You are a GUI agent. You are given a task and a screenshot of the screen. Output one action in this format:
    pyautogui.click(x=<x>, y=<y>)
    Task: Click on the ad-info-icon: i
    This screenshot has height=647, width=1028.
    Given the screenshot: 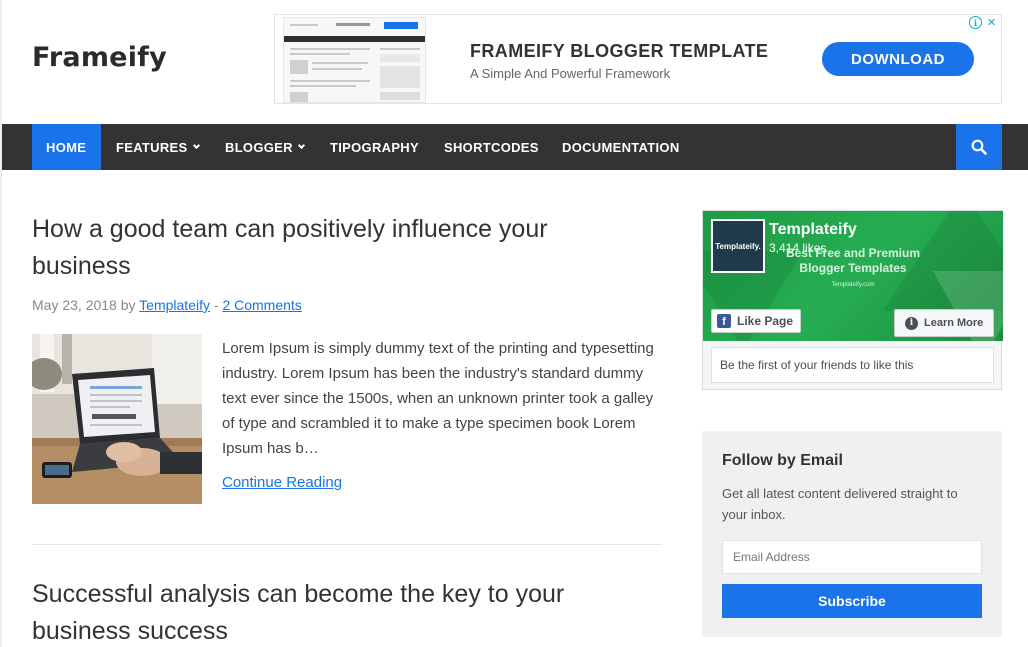 What is the action you would take?
    pyautogui.click(x=975, y=22)
    